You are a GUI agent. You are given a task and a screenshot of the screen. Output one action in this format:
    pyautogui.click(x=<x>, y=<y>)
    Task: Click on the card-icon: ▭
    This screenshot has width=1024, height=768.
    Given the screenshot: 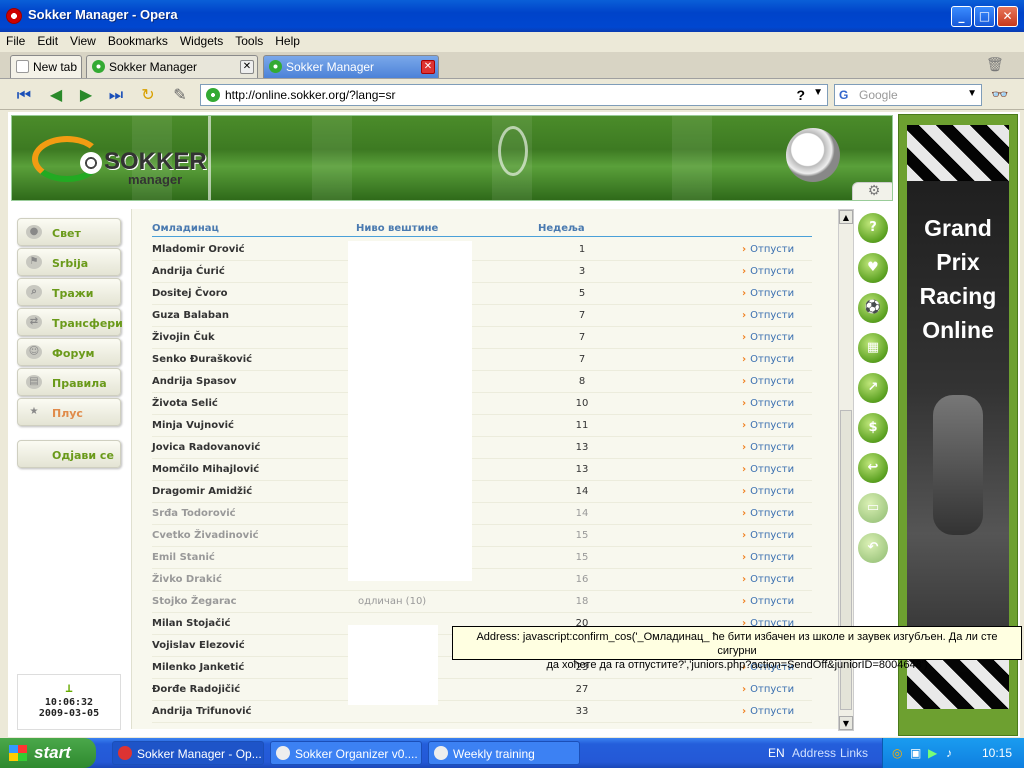 What is the action you would take?
    pyautogui.click(x=873, y=508)
    